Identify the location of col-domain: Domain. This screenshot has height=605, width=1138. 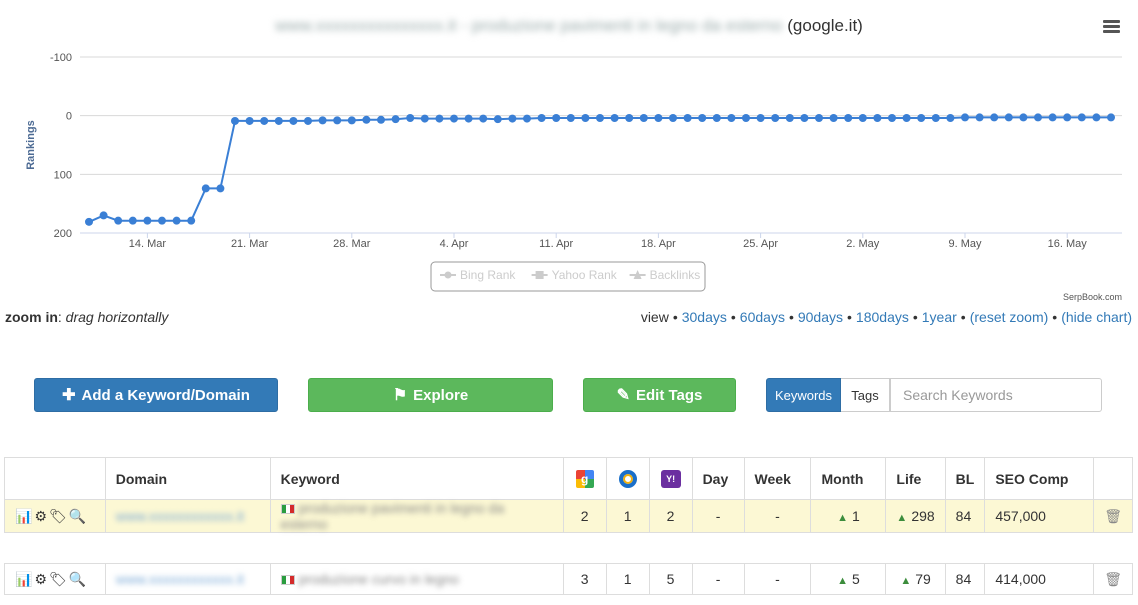
(187, 478).